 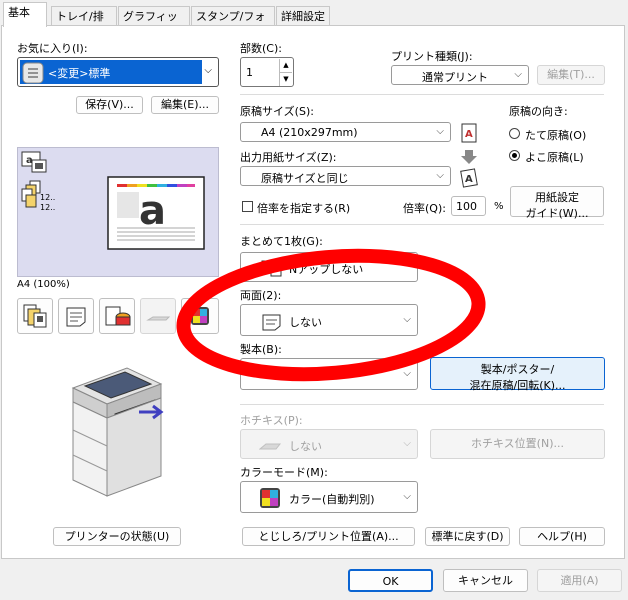 I want to click on favorites-label: お気に入り(I):, so click(x=52, y=48).